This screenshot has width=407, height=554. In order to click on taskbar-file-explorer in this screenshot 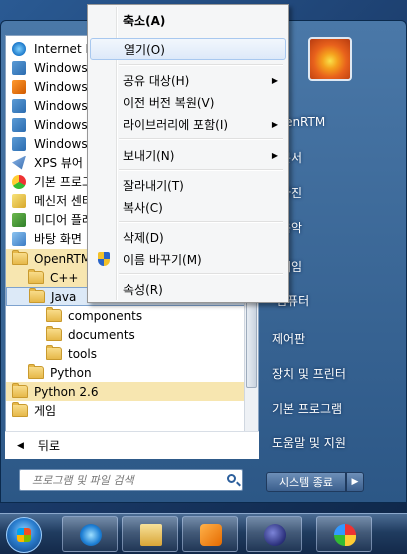, I will do `click(150, 534)`.